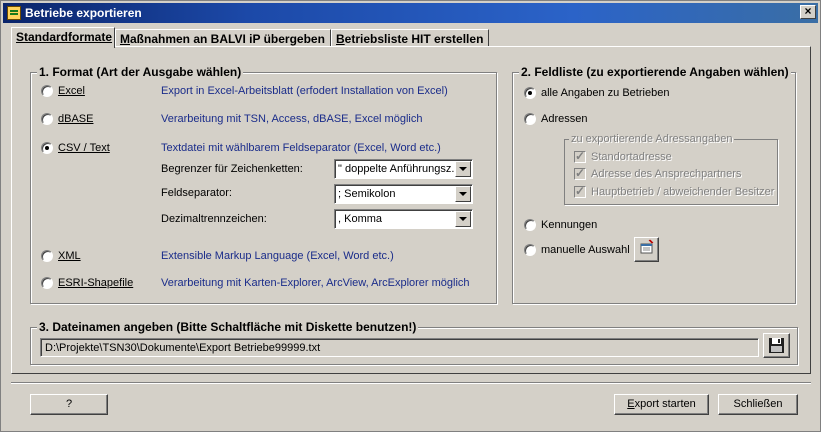  What do you see at coordinates (631, 157) in the screenshot?
I see `address-location-label: Standortadresse` at bounding box center [631, 157].